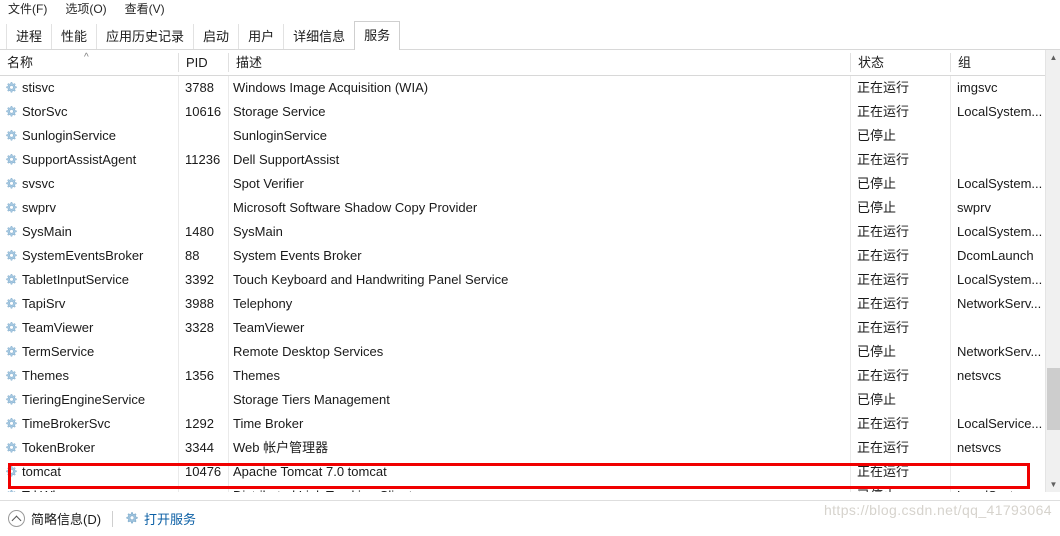 The height and width of the screenshot is (536, 1060). What do you see at coordinates (286, 159) in the screenshot?
I see `cell-description: Dell SupportAssist` at bounding box center [286, 159].